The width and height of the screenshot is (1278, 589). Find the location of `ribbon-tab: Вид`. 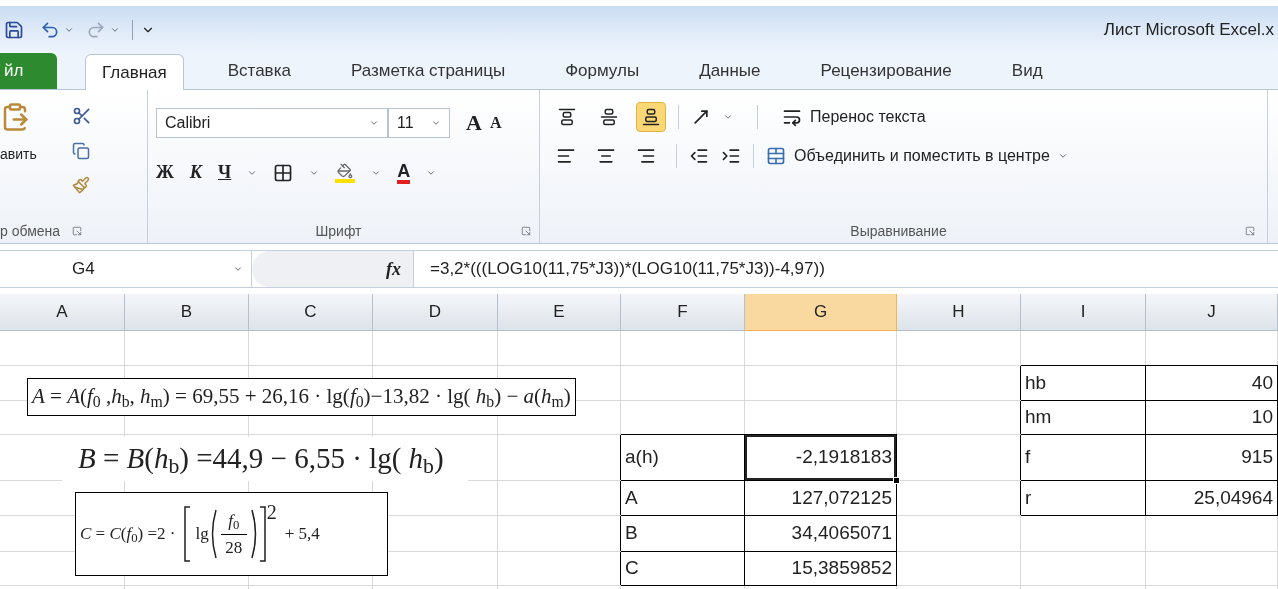

ribbon-tab: Вид is located at coordinates (1027, 71).